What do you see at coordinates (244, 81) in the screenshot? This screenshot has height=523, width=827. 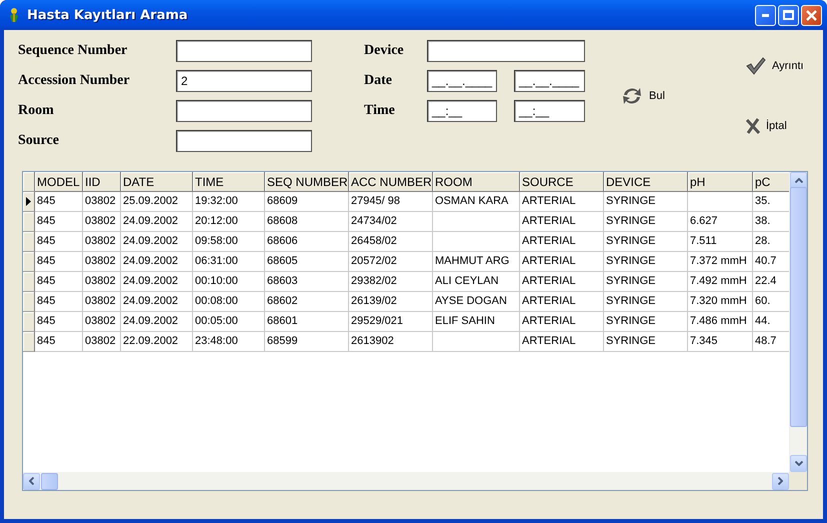 I see `text-field: 2` at bounding box center [244, 81].